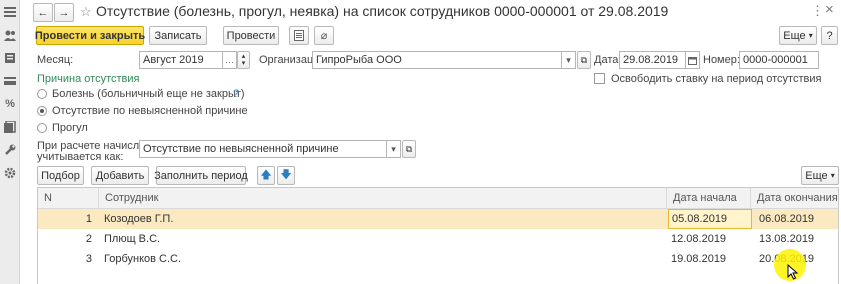 The height and width of the screenshot is (284, 841). I want to click on column-header-end-date: Дата окончания, so click(794, 198).